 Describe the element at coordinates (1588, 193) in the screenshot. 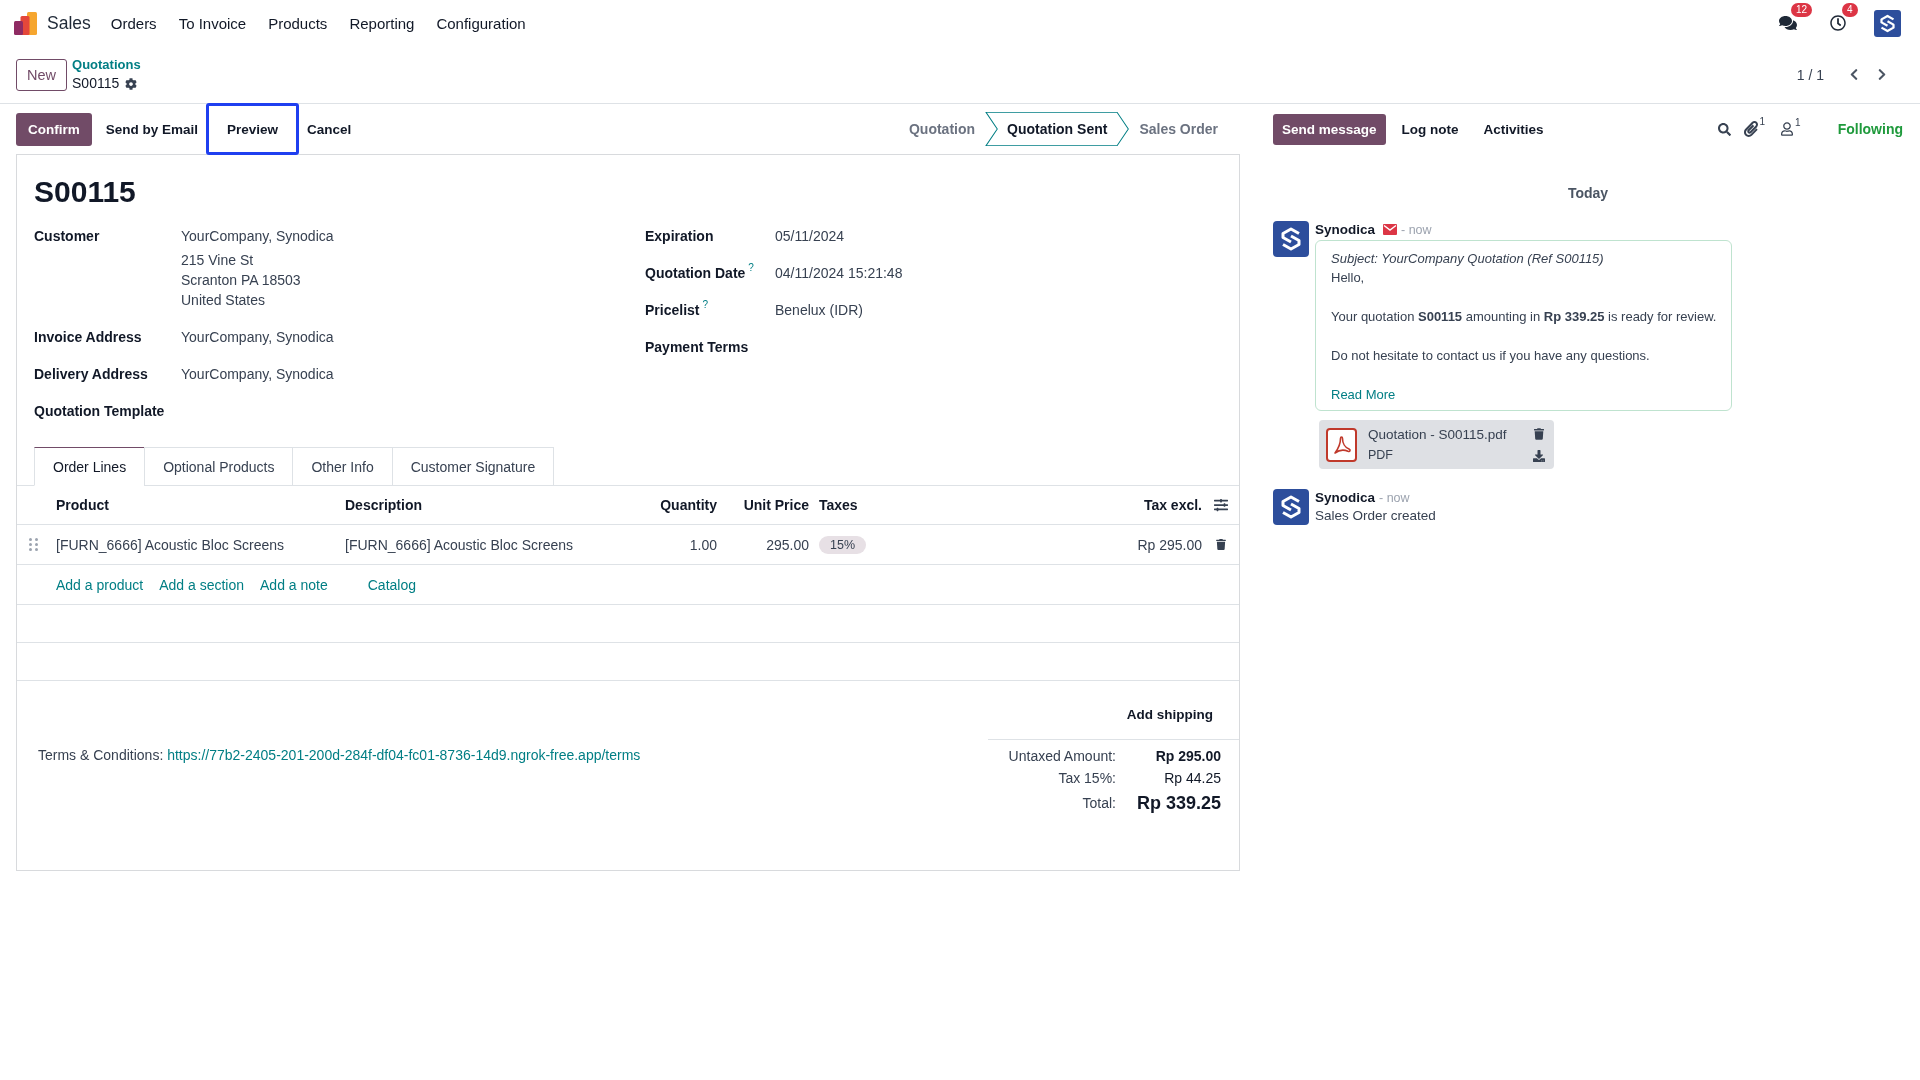

I see `date-separator: Today` at that location.